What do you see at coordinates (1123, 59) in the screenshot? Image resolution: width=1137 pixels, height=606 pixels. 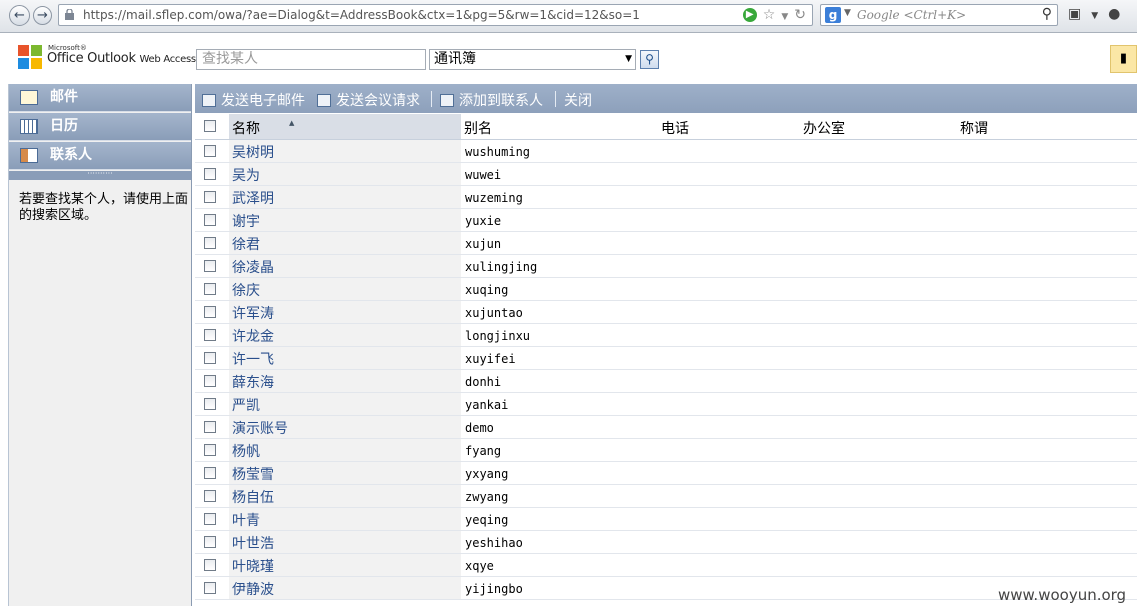 I see `help-button: ▮` at bounding box center [1123, 59].